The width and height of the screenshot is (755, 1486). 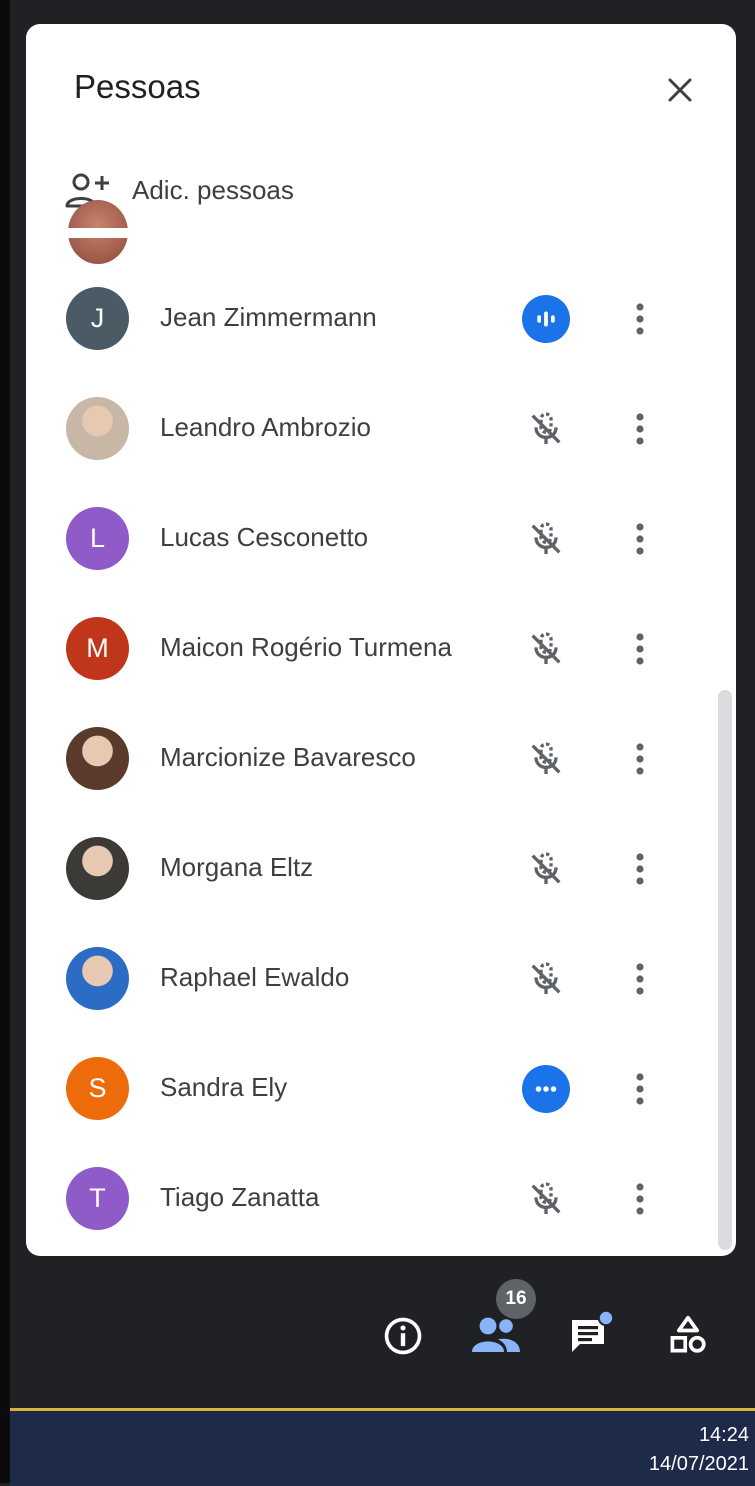 I want to click on clock-time: 14:24, so click(x=723, y=1435).